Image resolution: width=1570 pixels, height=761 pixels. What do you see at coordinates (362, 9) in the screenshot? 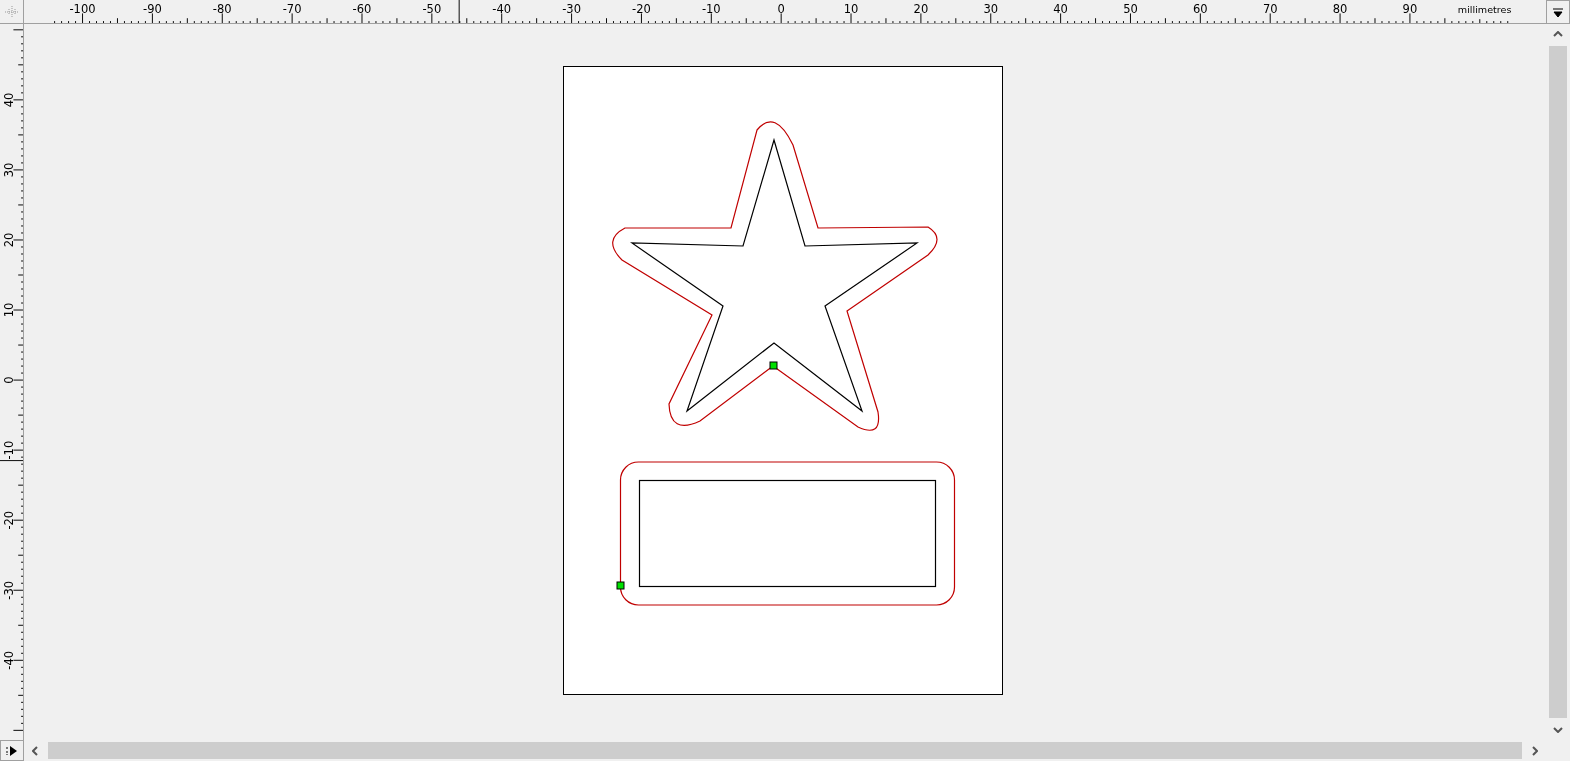
I see `ruler-label: -60` at bounding box center [362, 9].